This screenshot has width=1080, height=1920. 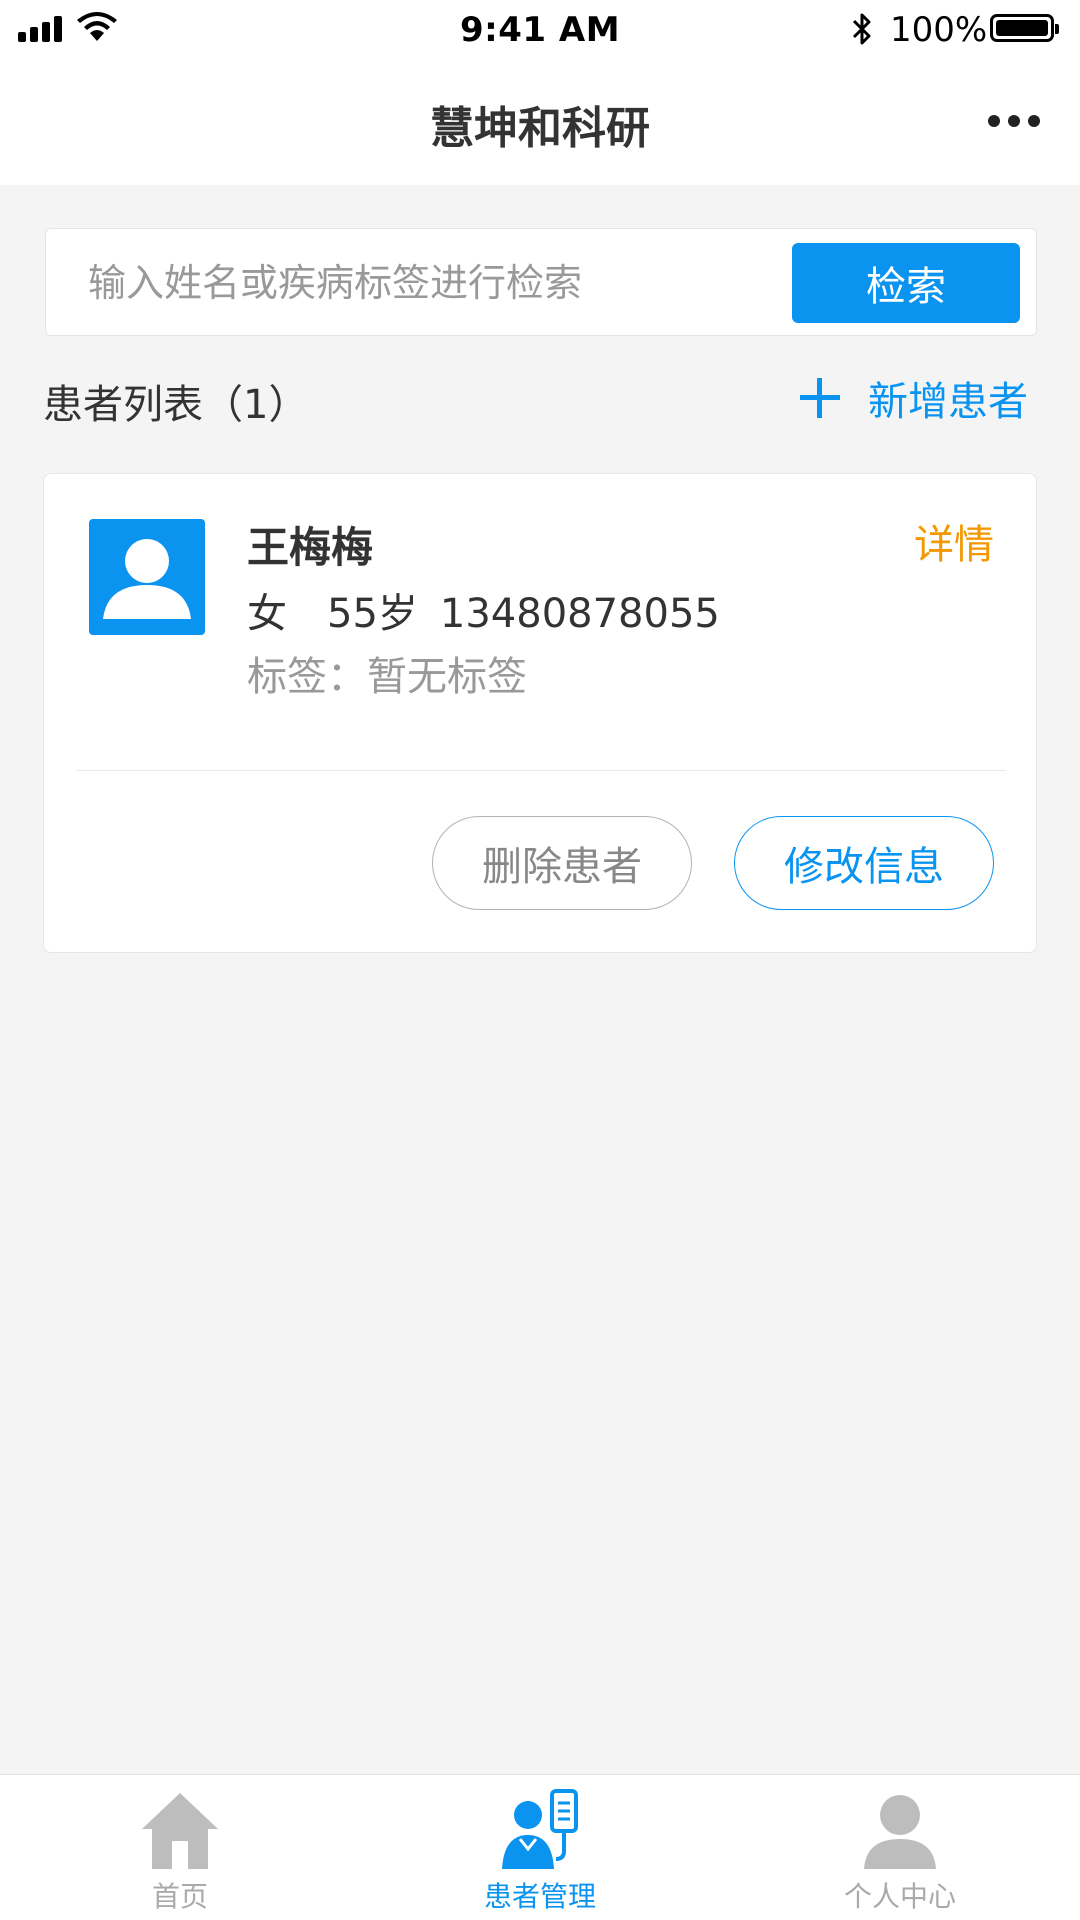 I want to click on home-icon, so click(x=180, y=1831).